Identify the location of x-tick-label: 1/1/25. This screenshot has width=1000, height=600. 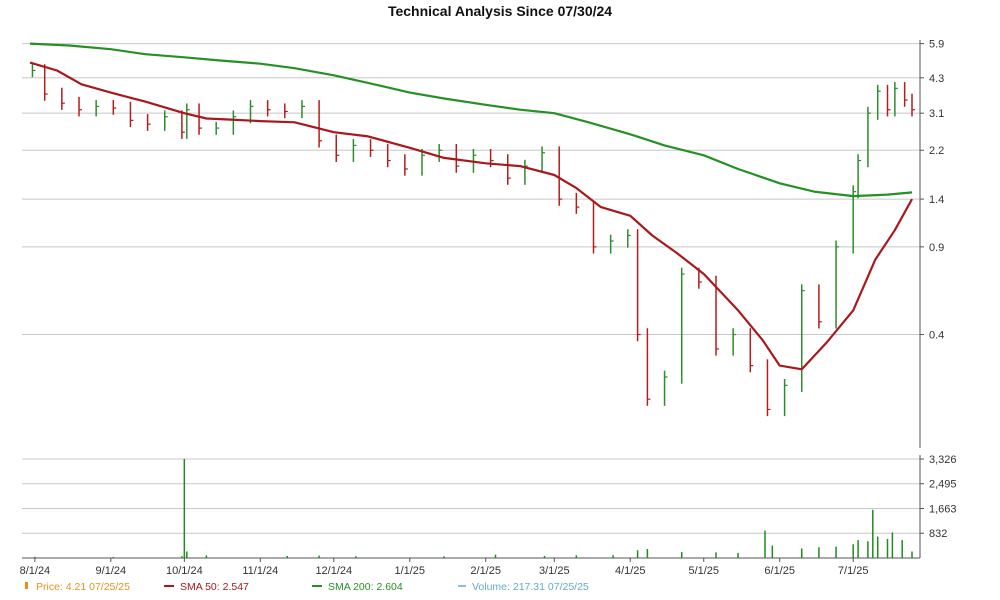
(409, 571).